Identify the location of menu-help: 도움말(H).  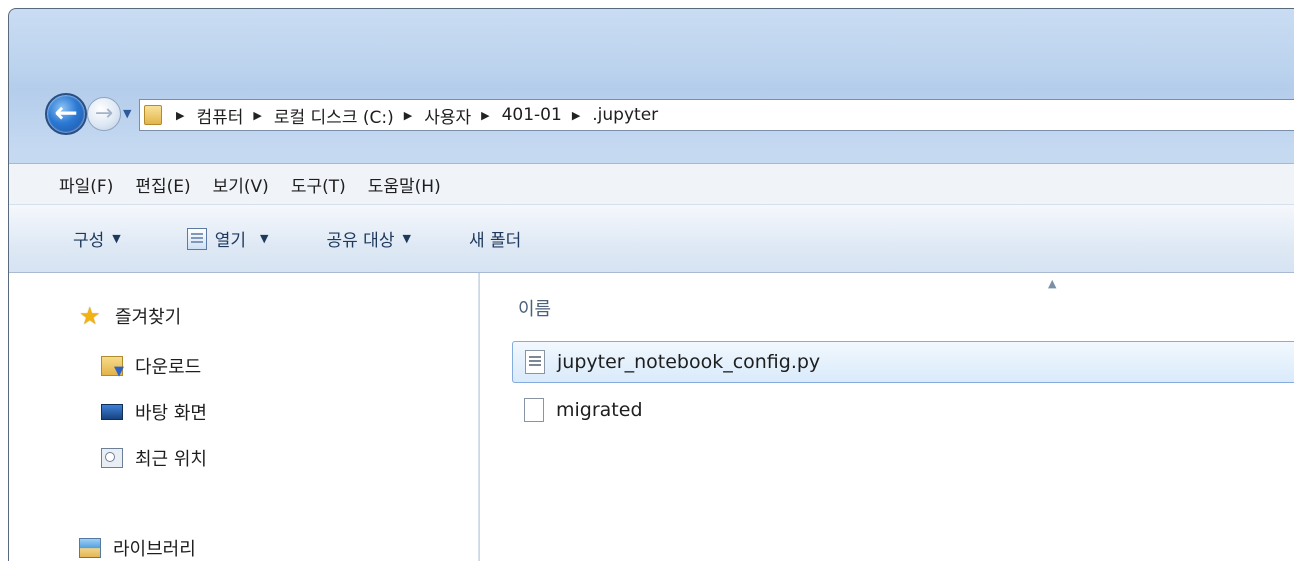
(404, 184).